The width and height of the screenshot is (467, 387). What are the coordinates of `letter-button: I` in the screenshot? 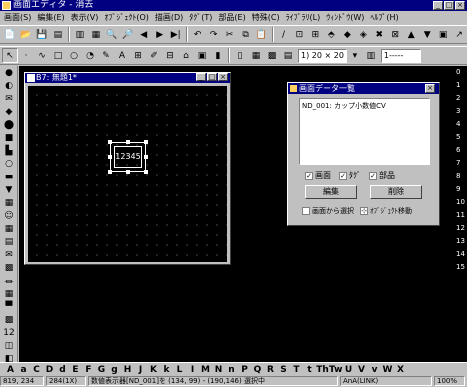 It's located at (192, 370).